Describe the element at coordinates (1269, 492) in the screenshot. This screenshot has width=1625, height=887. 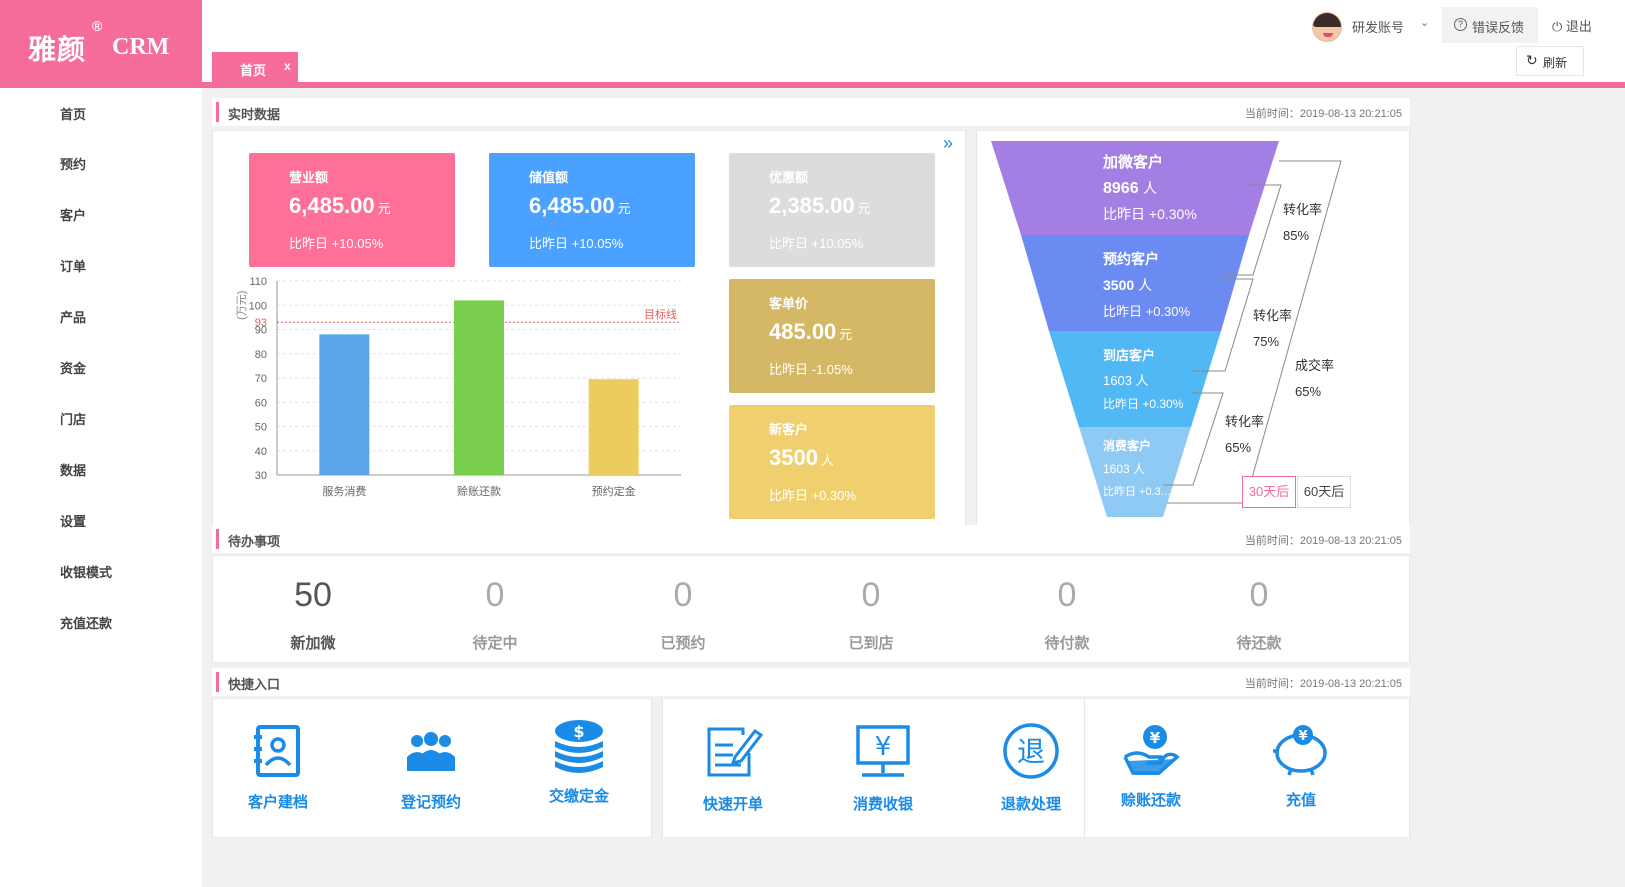
I see `range-30-days-button: 30天后` at that location.